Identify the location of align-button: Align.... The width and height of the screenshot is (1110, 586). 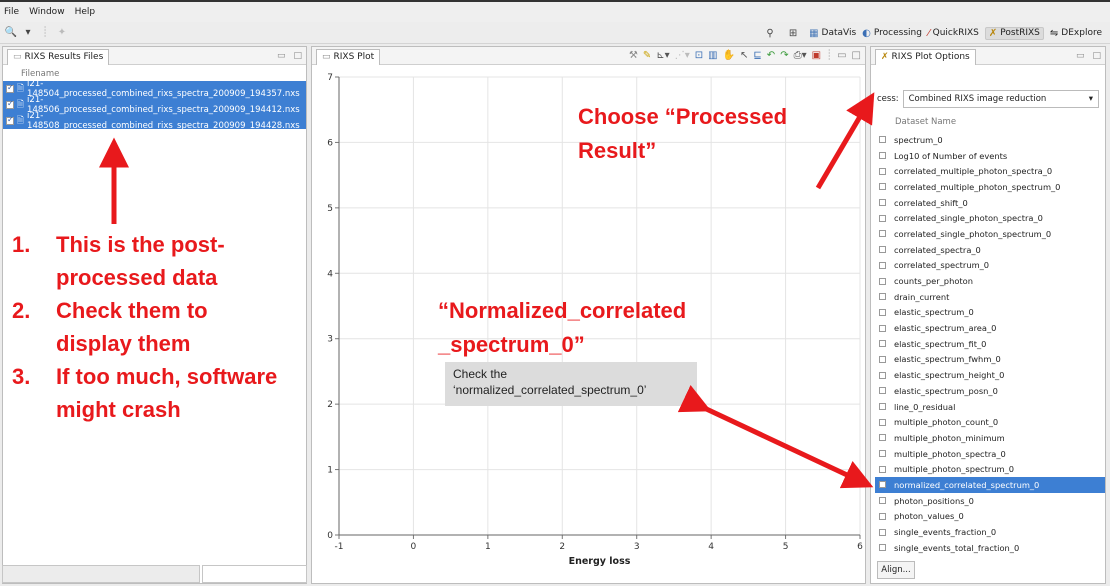
(896, 570).